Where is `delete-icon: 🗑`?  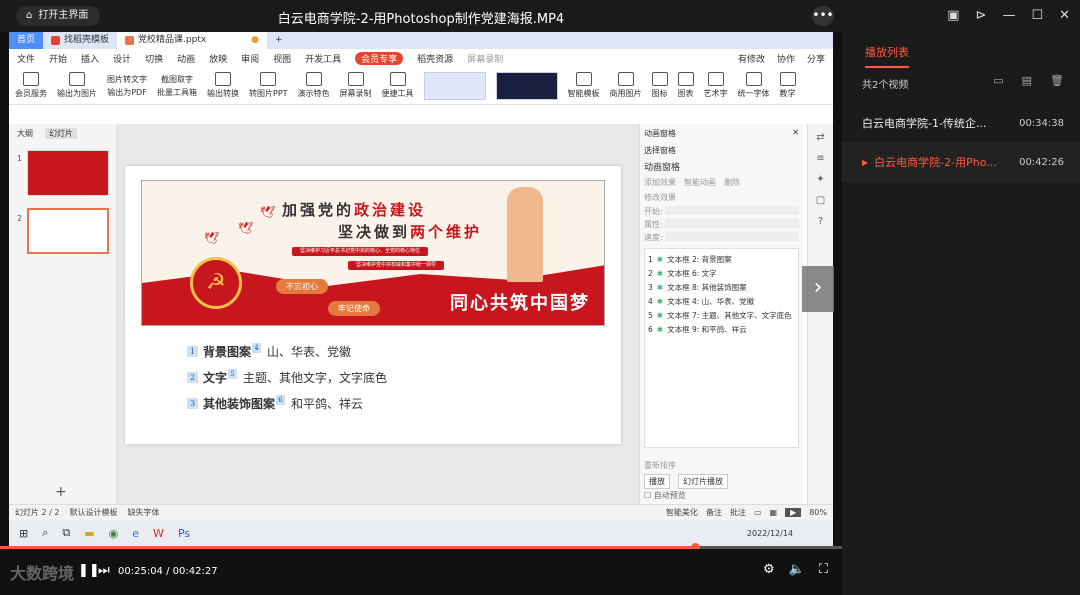
delete-icon: 🗑 is located at coordinates (1057, 80).